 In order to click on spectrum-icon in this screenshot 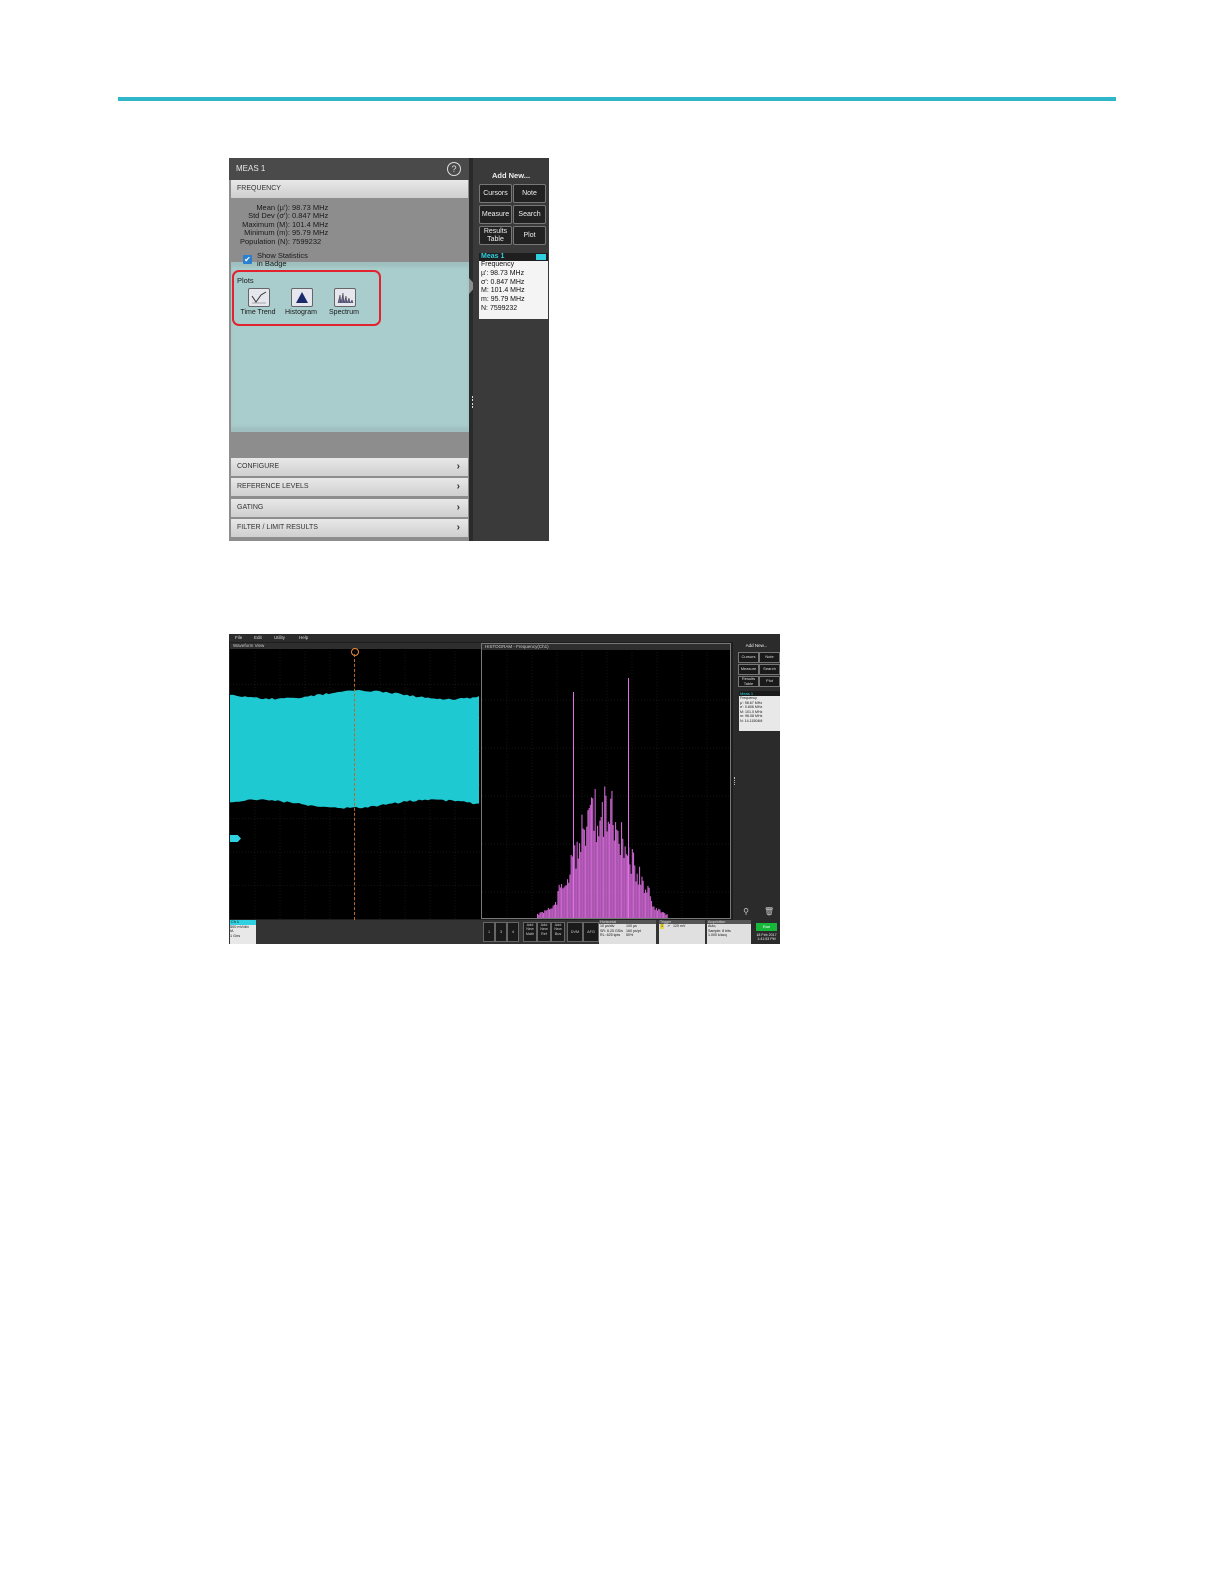, I will do `click(345, 297)`.